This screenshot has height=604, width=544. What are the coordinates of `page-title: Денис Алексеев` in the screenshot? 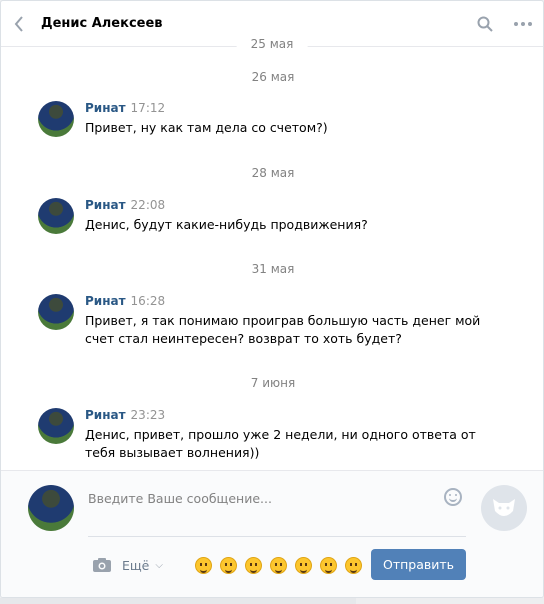 It's located at (102, 23).